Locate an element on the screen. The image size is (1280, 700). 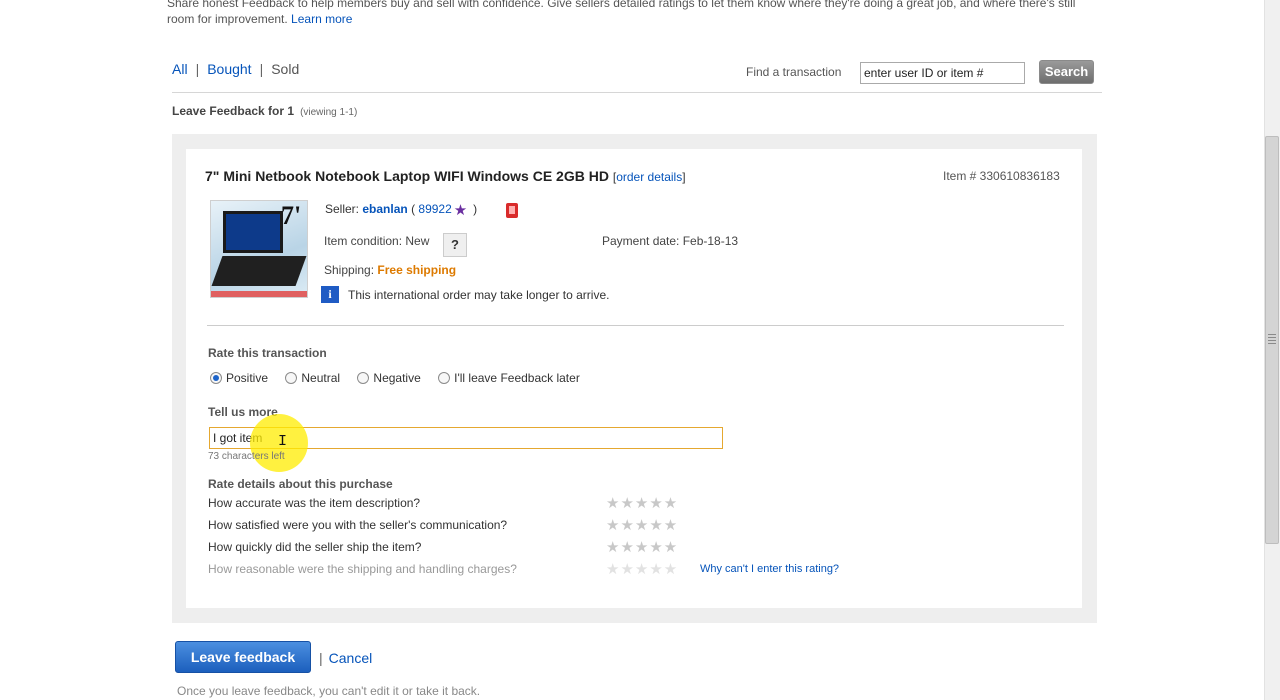
rate-transaction-title: Rate this transaction is located at coordinates (267, 353).